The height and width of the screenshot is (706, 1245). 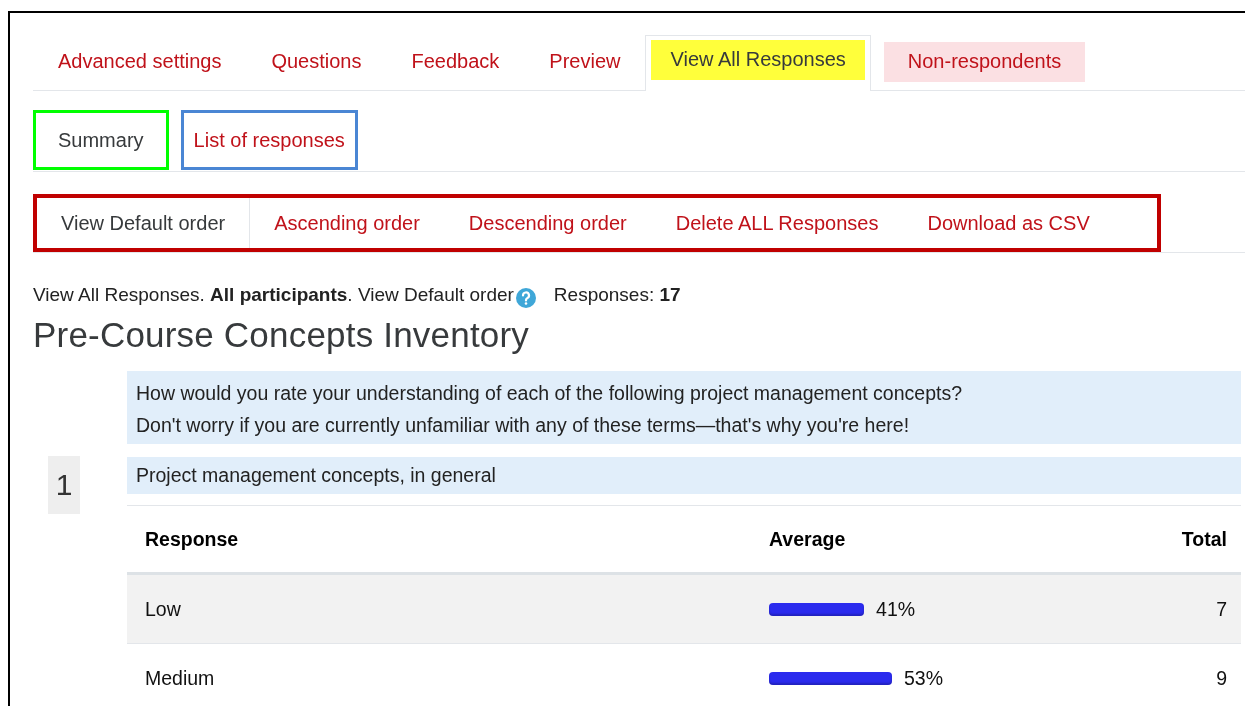 What do you see at coordinates (684, 475) in the screenshot?
I see `question-item: Project management concepts, in general` at bounding box center [684, 475].